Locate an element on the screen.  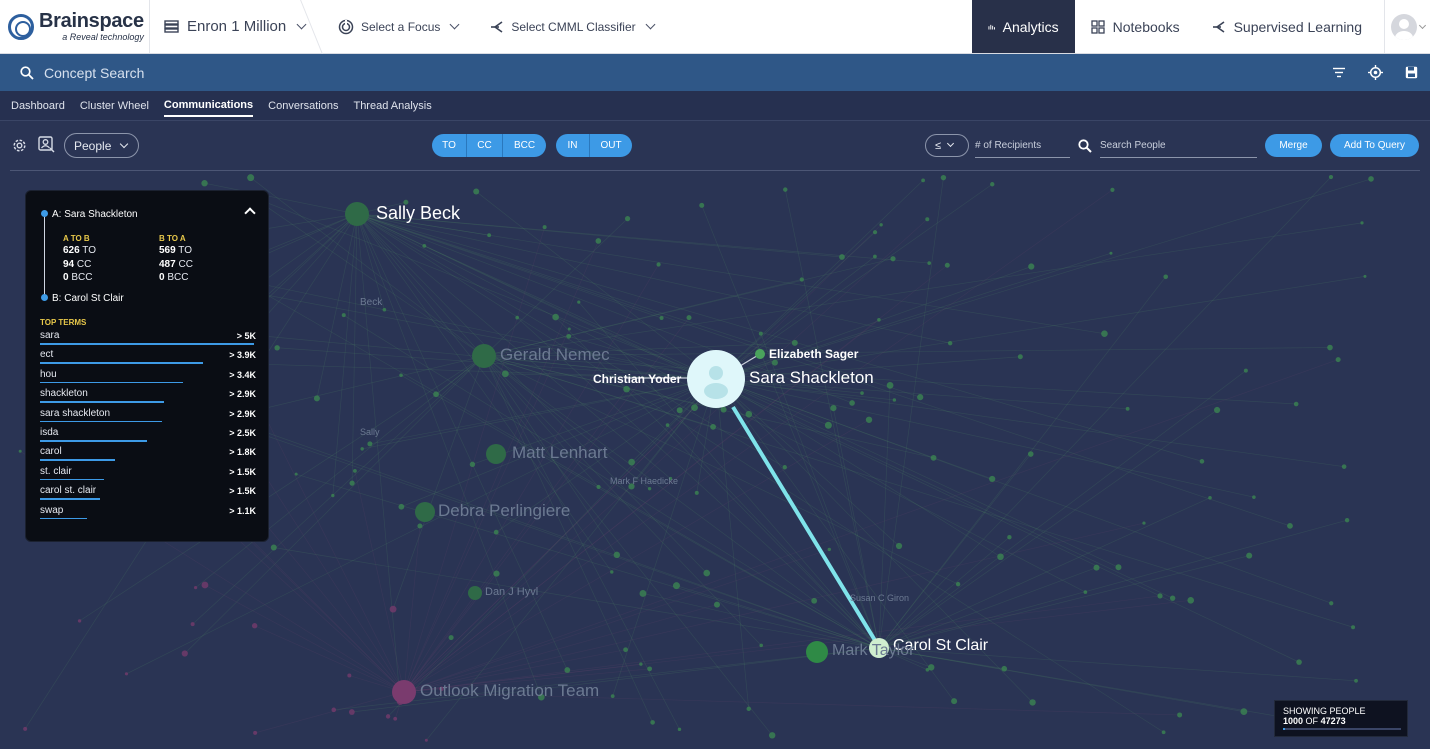
classifier-selector: Select CMML Classifier is located at coordinates (557, 26).